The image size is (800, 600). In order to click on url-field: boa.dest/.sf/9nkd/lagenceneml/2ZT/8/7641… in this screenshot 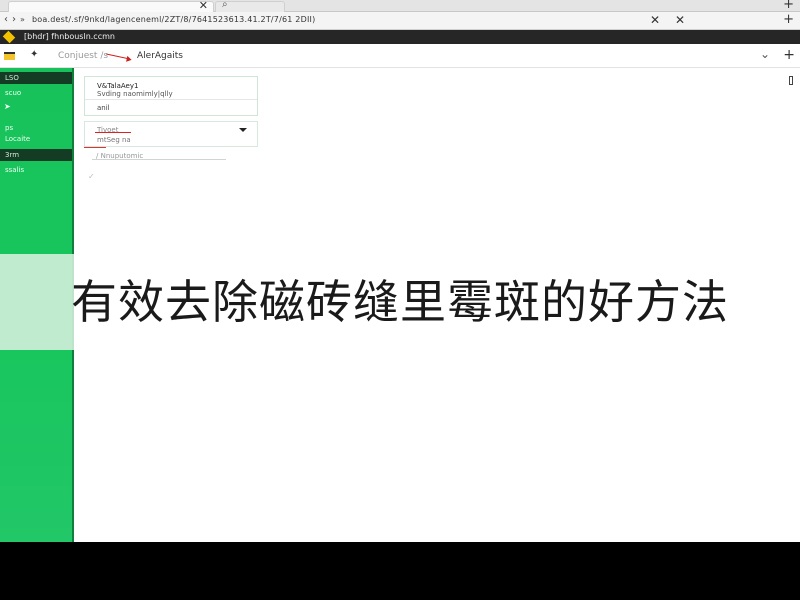, I will do `click(173, 19)`.